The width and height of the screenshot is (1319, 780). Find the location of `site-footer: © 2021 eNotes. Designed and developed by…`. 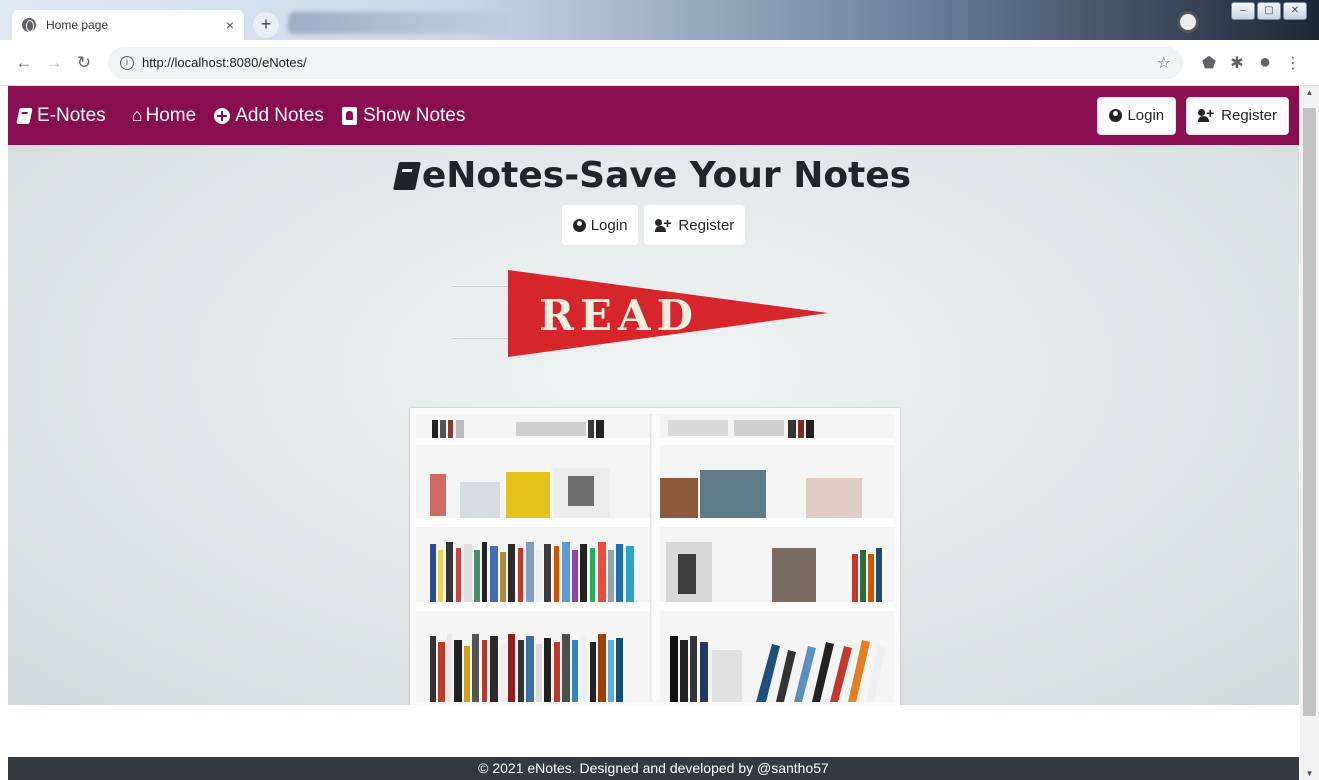

site-footer: © 2021 eNotes. Designed and developed by… is located at coordinates (653, 768).